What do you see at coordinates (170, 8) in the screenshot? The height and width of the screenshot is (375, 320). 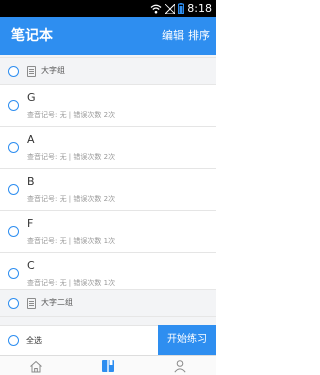 I see `signal-icon` at bounding box center [170, 8].